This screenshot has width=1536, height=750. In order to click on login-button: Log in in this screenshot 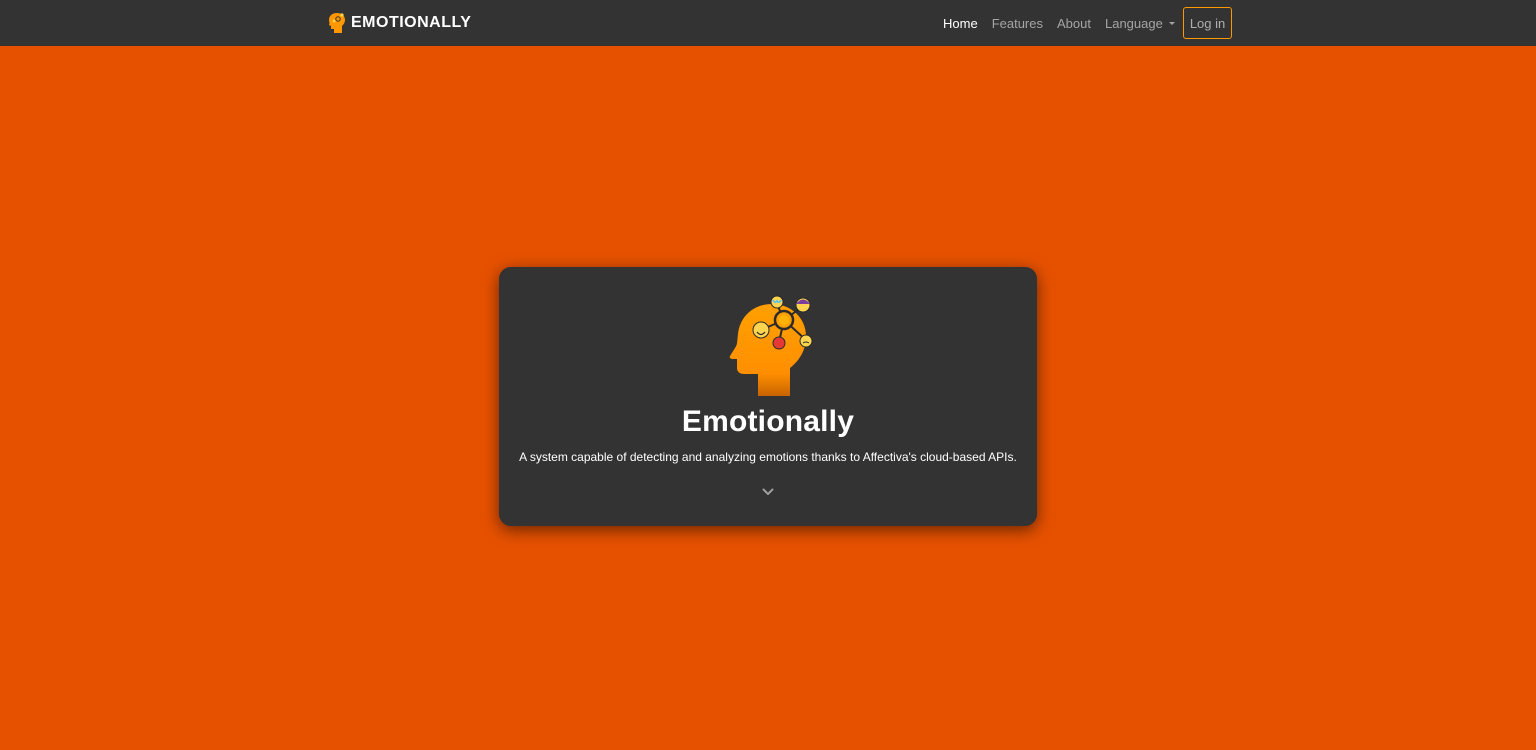, I will do `click(1207, 23)`.